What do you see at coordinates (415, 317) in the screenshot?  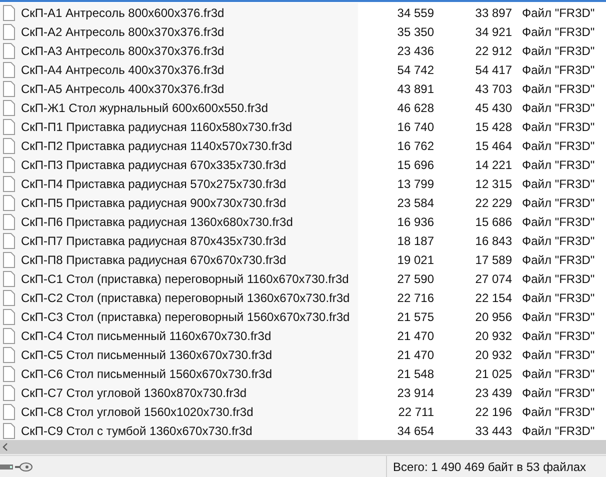 I see `file-size: 21 575` at bounding box center [415, 317].